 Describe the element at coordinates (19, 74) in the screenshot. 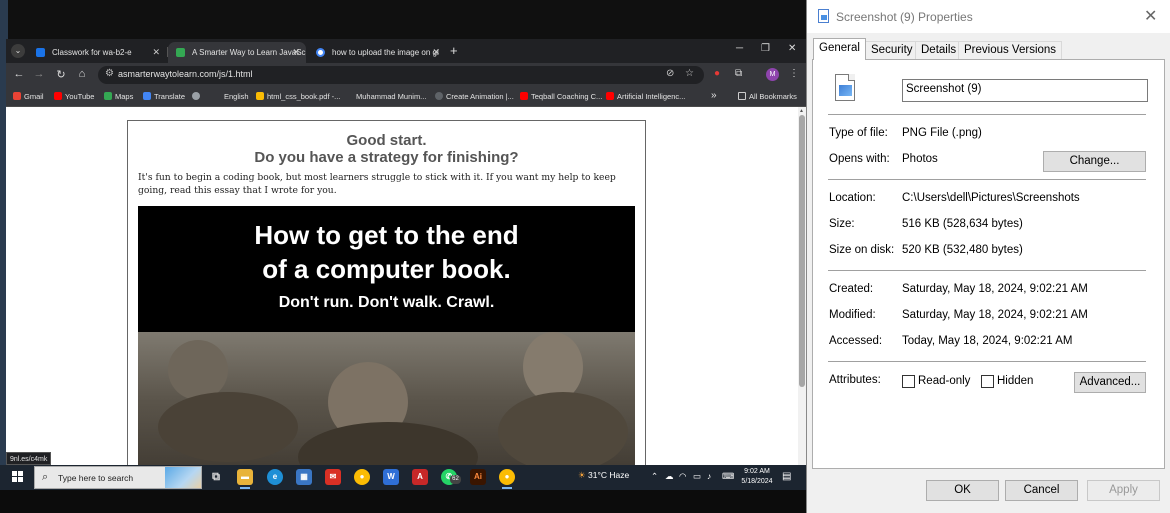

I see `back-arrow-icon: ←` at that location.